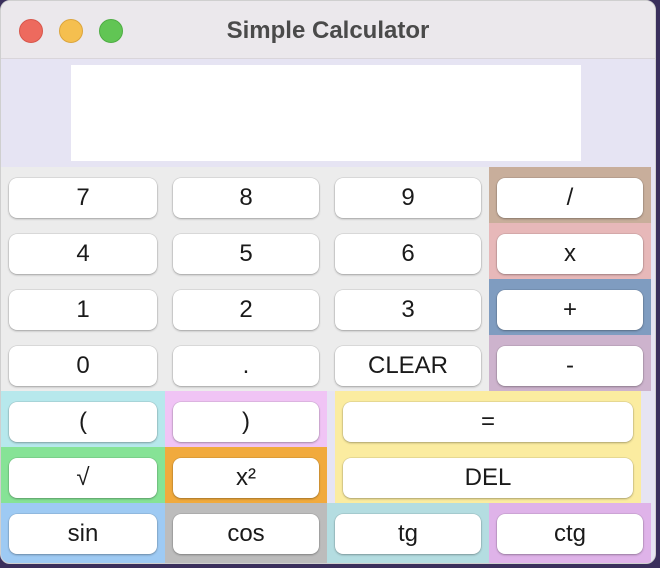 The width and height of the screenshot is (660, 568). I want to click on key-cell-divide: /, so click(570, 195).